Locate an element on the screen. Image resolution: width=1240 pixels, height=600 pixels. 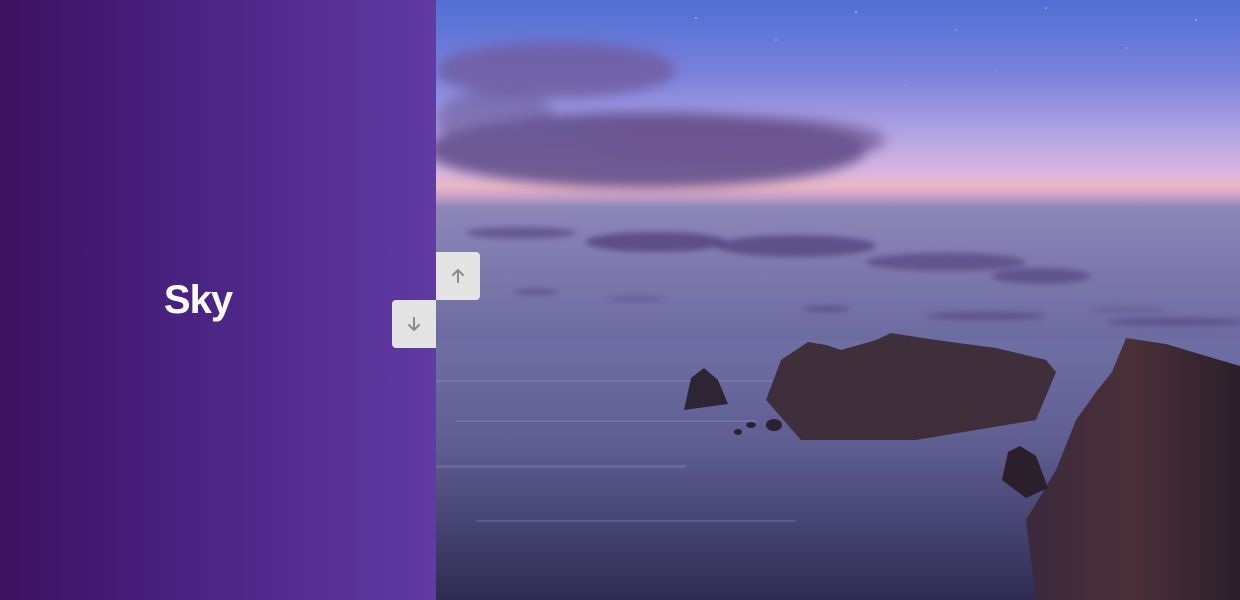
slide-title: Sky is located at coordinates (198, 299).